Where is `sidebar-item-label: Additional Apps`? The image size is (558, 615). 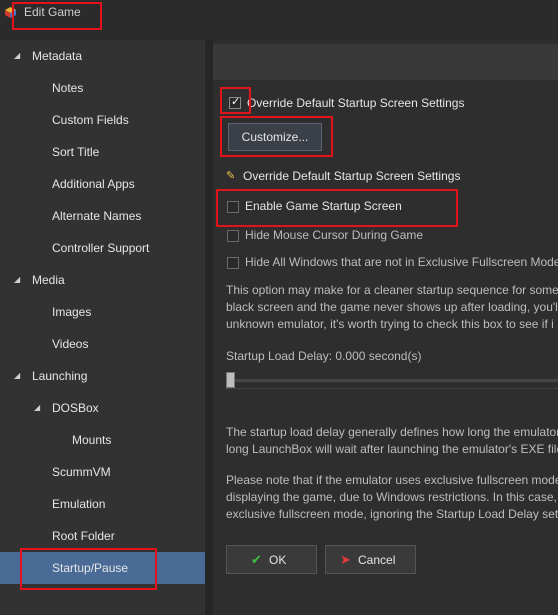 sidebar-item-label: Additional Apps is located at coordinates (93, 184).